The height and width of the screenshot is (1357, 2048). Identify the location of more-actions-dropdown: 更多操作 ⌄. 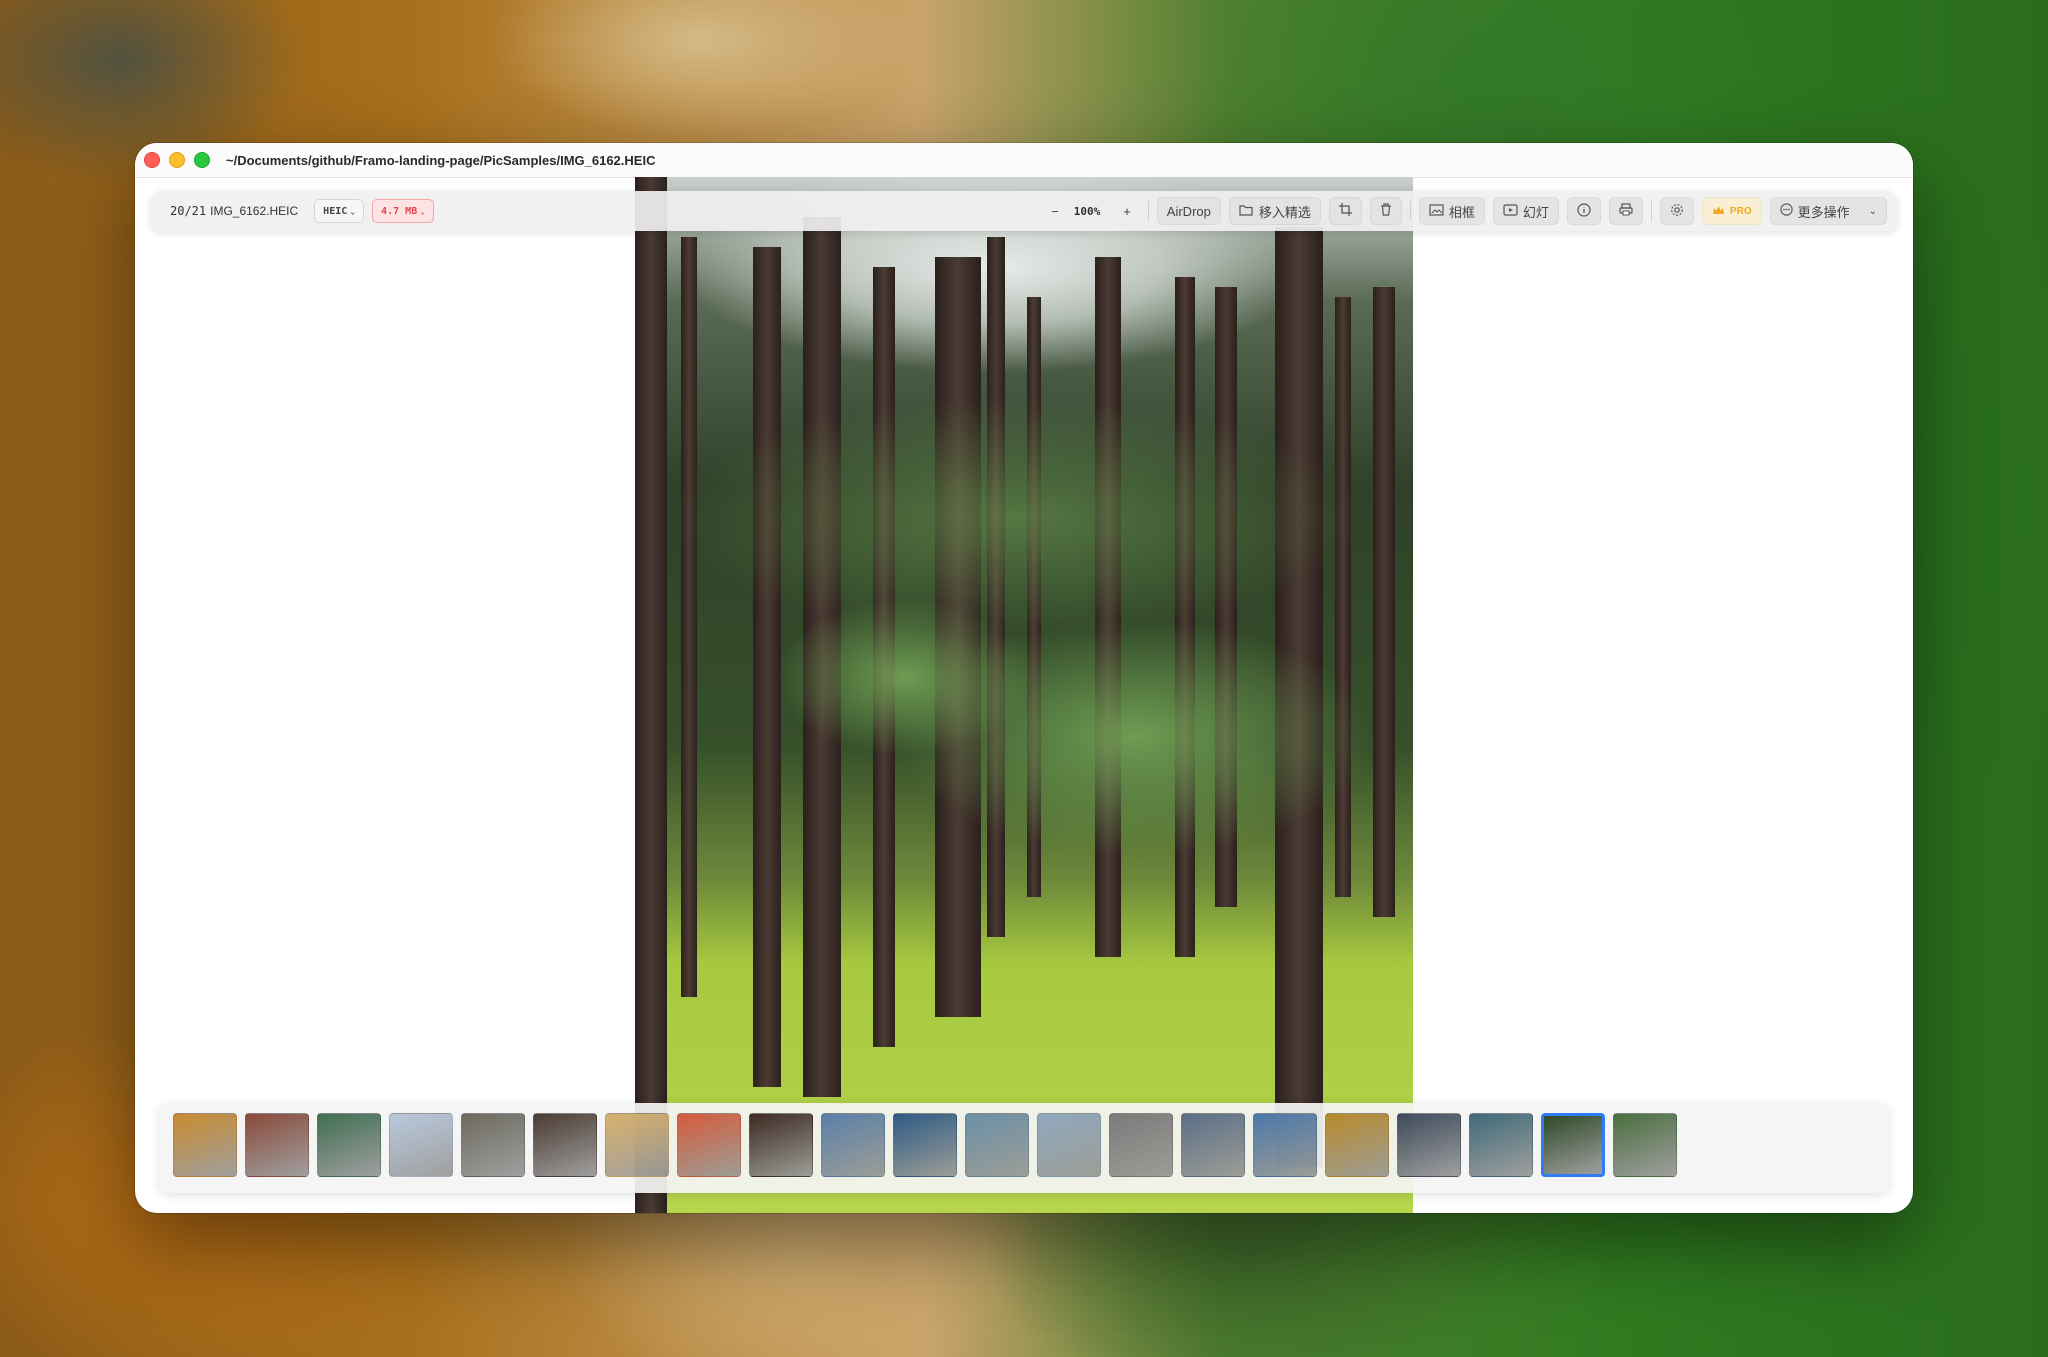
(1828, 211).